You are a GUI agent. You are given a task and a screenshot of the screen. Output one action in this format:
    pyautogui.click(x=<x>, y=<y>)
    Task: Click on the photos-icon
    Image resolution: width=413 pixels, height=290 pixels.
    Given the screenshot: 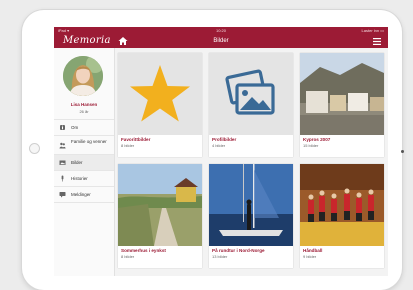 What is the action you would take?
    pyautogui.click(x=62, y=162)
    